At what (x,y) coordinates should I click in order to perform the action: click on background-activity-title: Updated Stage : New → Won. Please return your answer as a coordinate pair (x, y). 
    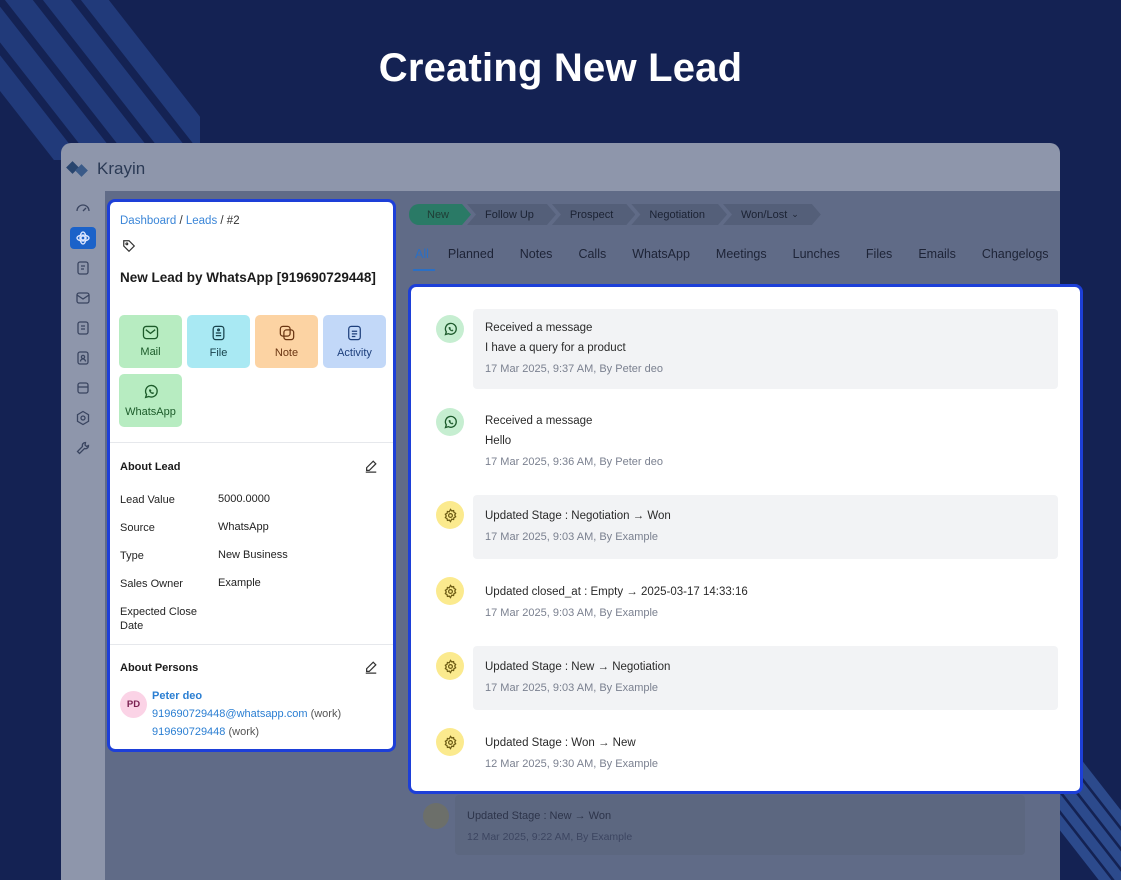
    Looking at the image, I should click on (539, 816).